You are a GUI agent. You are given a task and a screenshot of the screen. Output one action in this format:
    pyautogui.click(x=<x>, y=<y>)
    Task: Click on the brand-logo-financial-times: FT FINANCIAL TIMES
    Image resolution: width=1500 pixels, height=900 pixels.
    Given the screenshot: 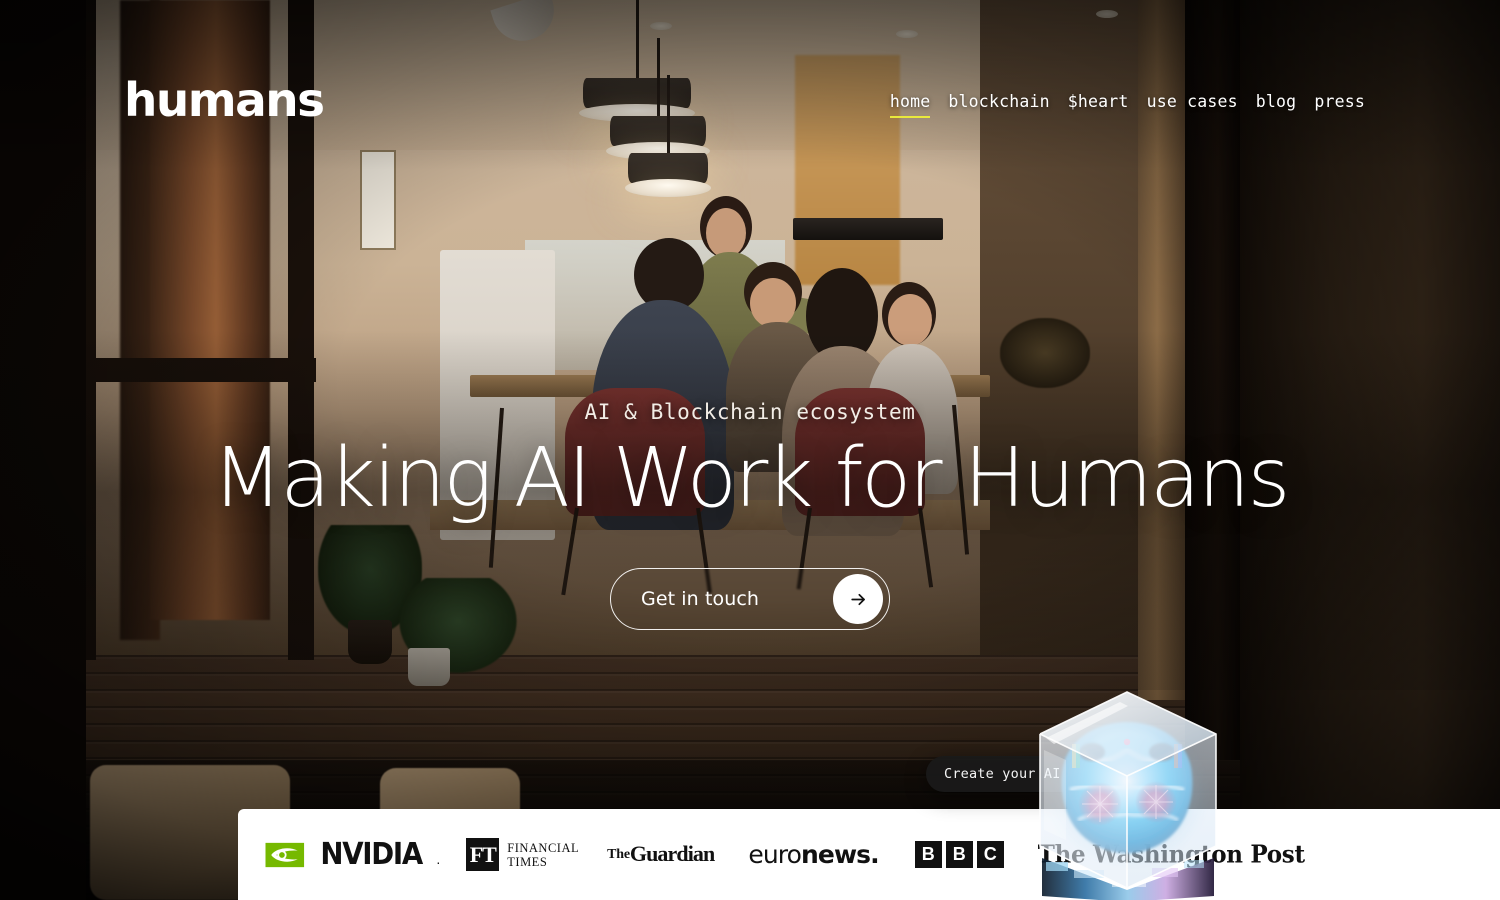 What is the action you would take?
    pyautogui.click(x=522, y=854)
    